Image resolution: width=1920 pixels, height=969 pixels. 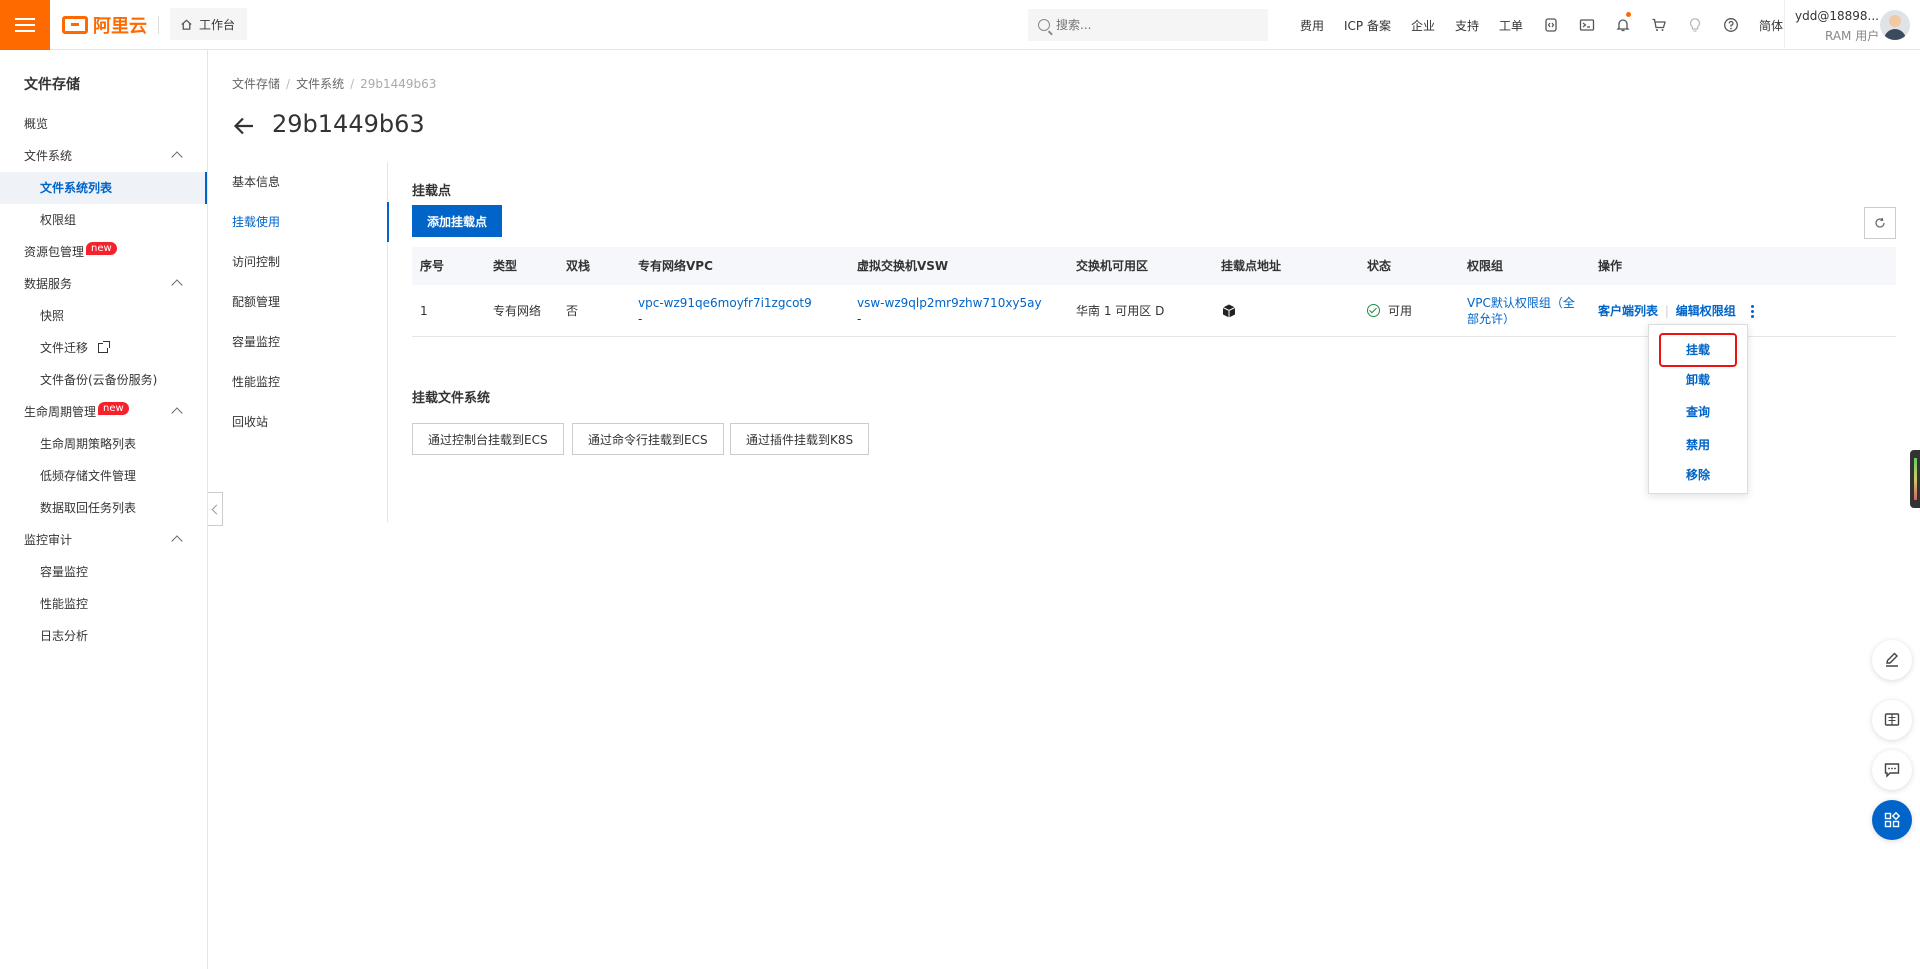 What do you see at coordinates (1895, 25) in the screenshot?
I see `avatar` at bounding box center [1895, 25].